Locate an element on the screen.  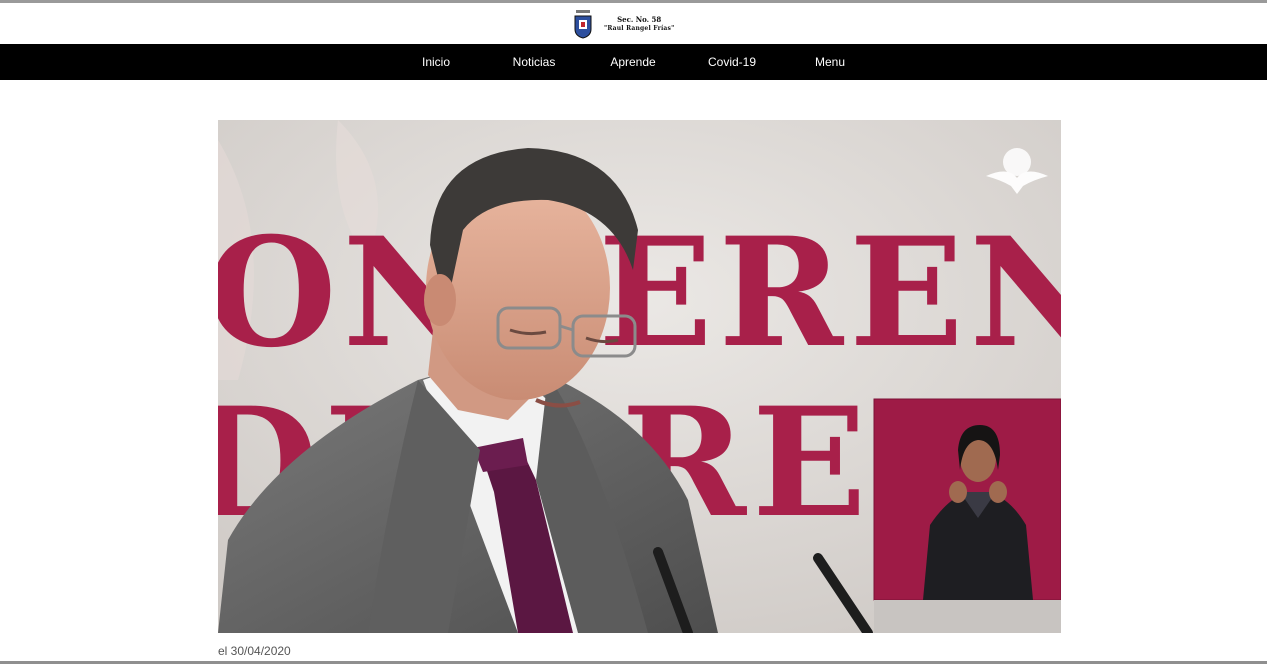
nav-item-aprende: Aprende is located at coordinates (633, 62).